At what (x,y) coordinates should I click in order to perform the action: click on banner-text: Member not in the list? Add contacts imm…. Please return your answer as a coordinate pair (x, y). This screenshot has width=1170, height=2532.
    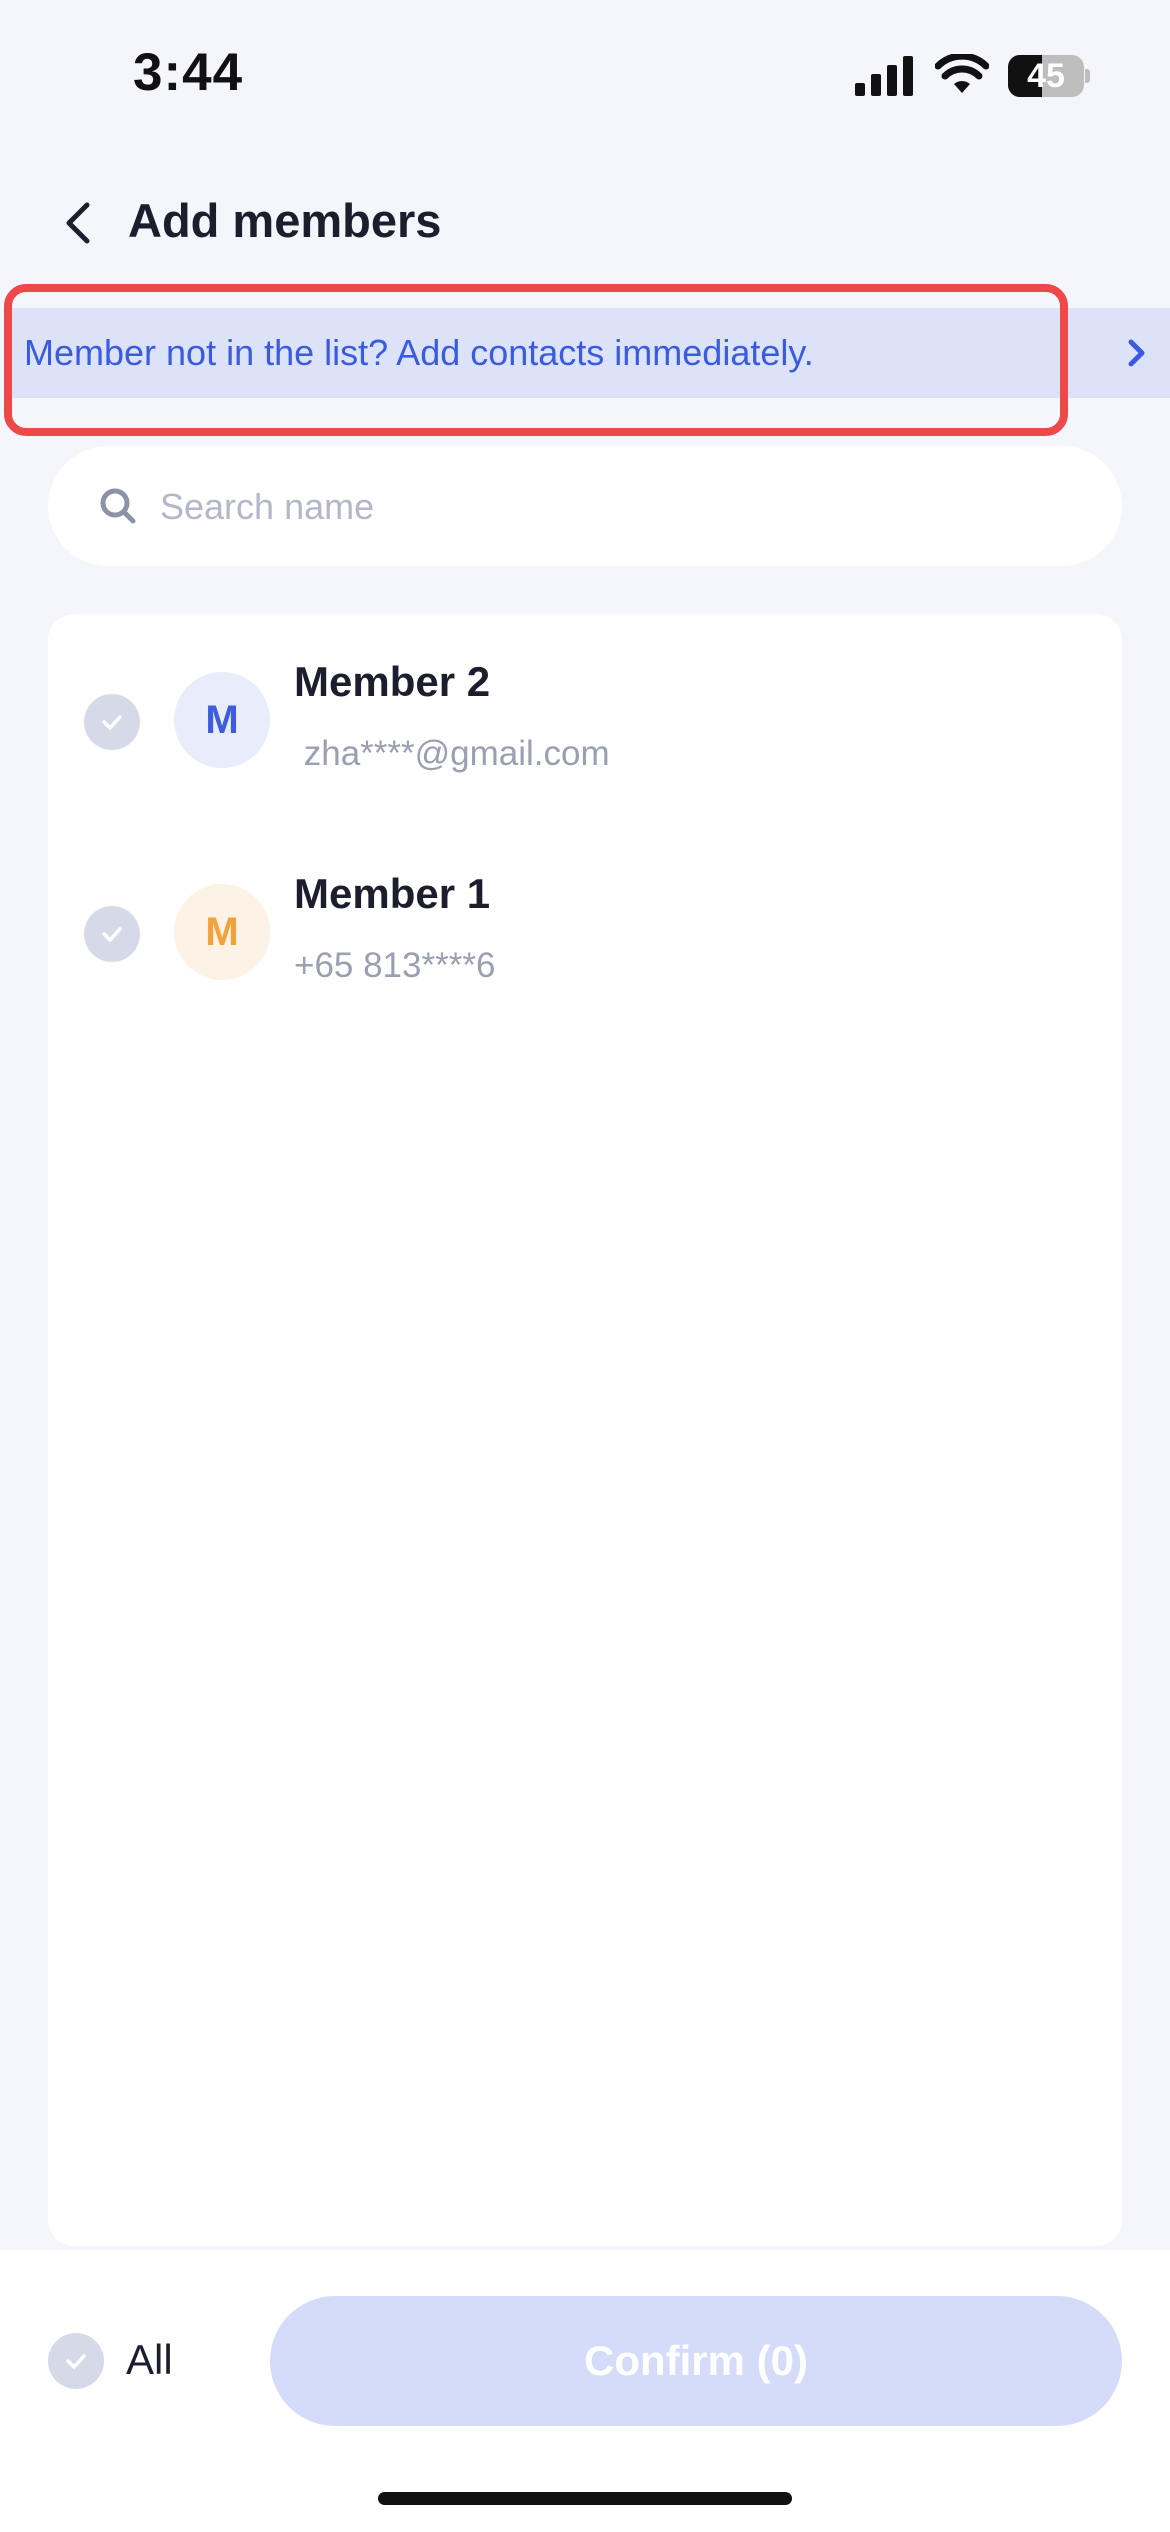
    Looking at the image, I should click on (419, 352).